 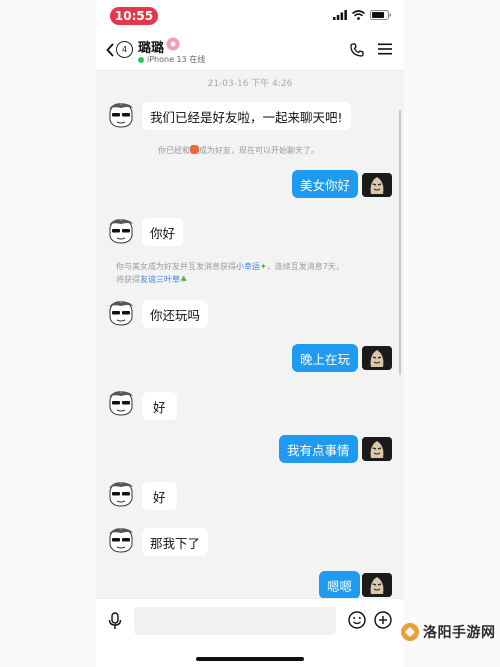 I want to click on message-input, so click(x=235, y=621).